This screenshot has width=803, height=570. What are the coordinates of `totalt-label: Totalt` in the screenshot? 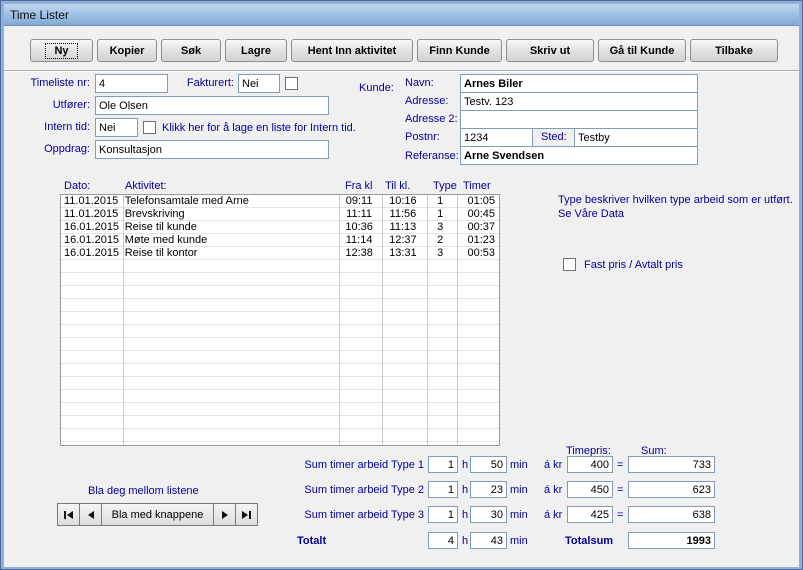 It's located at (312, 541).